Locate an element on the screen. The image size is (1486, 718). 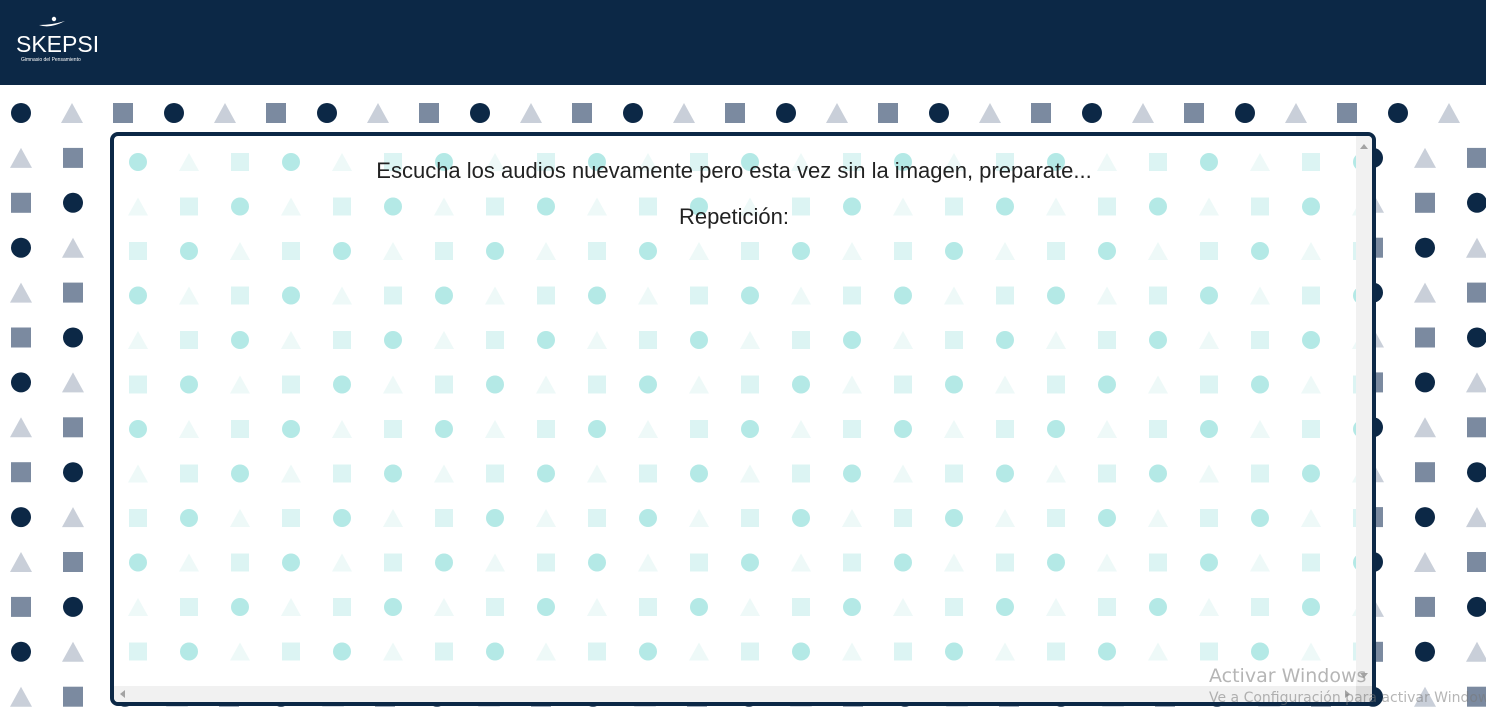
scroll-right-arrow-icon is located at coordinates (1347, 694).